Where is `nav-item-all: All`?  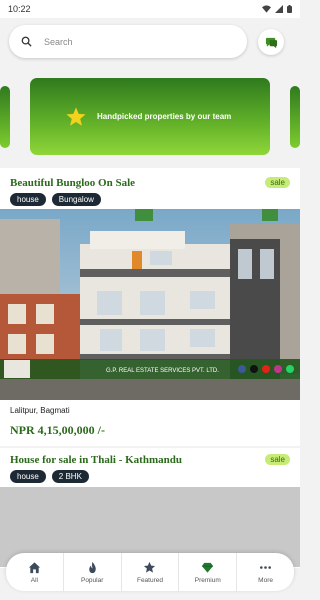
nav-item-all: All is located at coordinates (35, 572).